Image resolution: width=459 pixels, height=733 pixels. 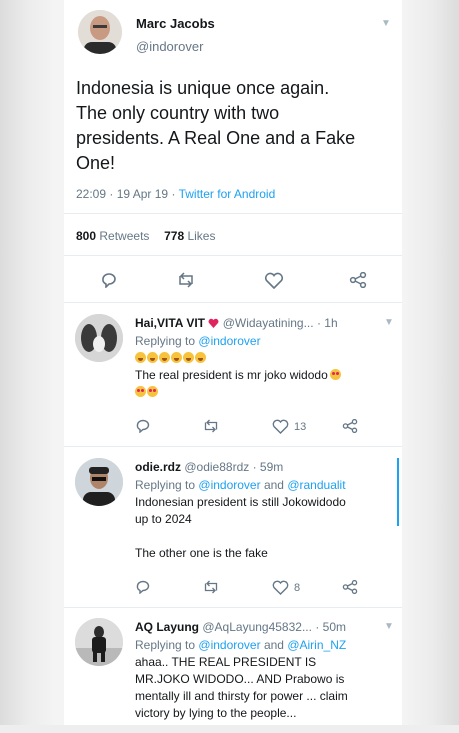 What do you see at coordinates (330, 627) in the screenshot?
I see `reply-time: · 50m` at bounding box center [330, 627].